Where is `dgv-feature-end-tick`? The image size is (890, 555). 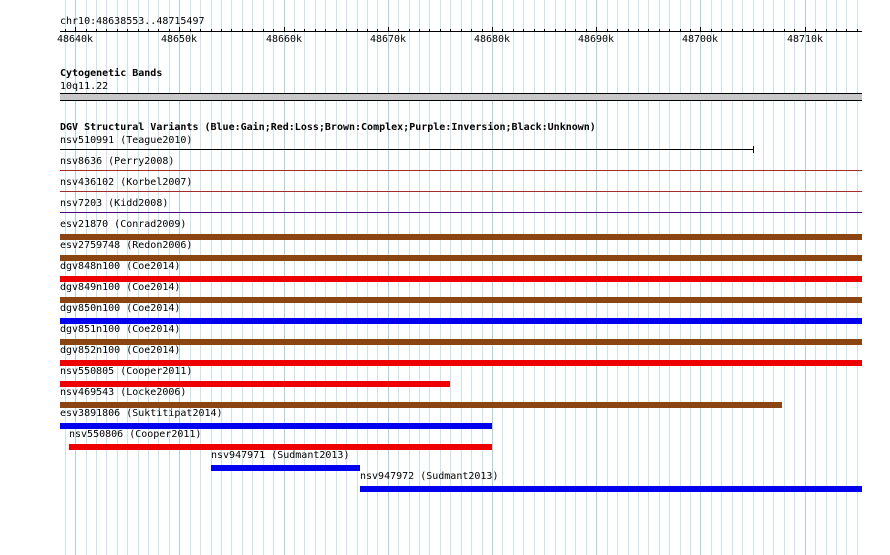 dgv-feature-end-tick is located at coordinates (753, 149).